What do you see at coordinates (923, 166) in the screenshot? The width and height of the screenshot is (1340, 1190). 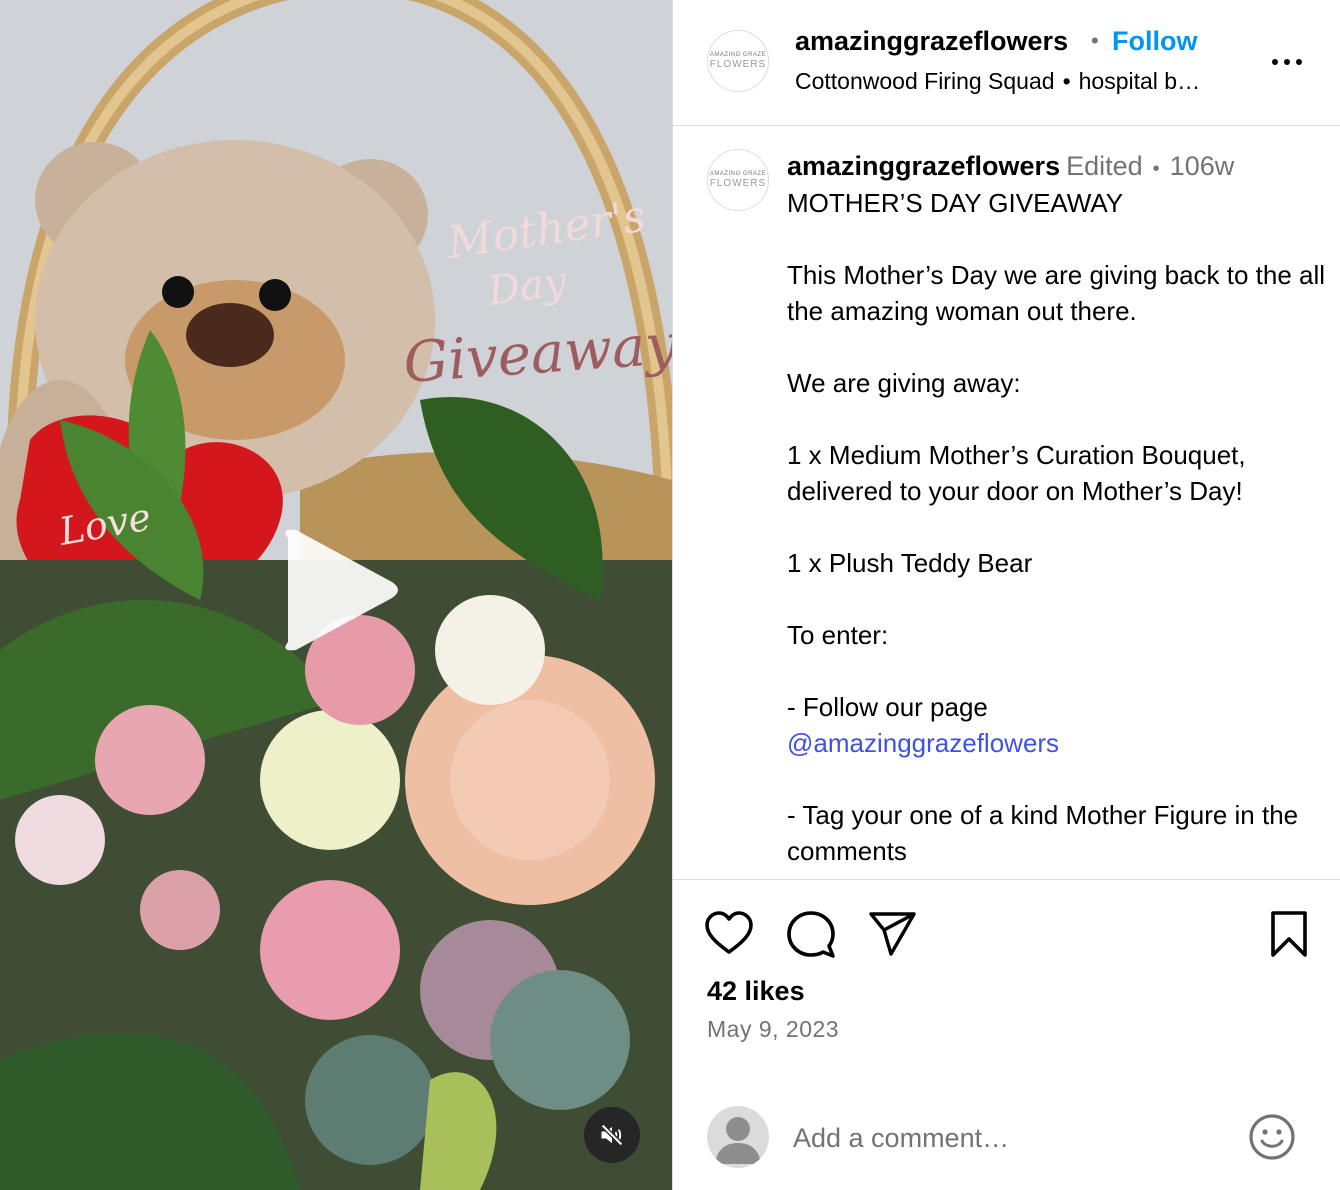 I see `caption-username: amazinggrazeflowers` at bounding box center [923, 166].